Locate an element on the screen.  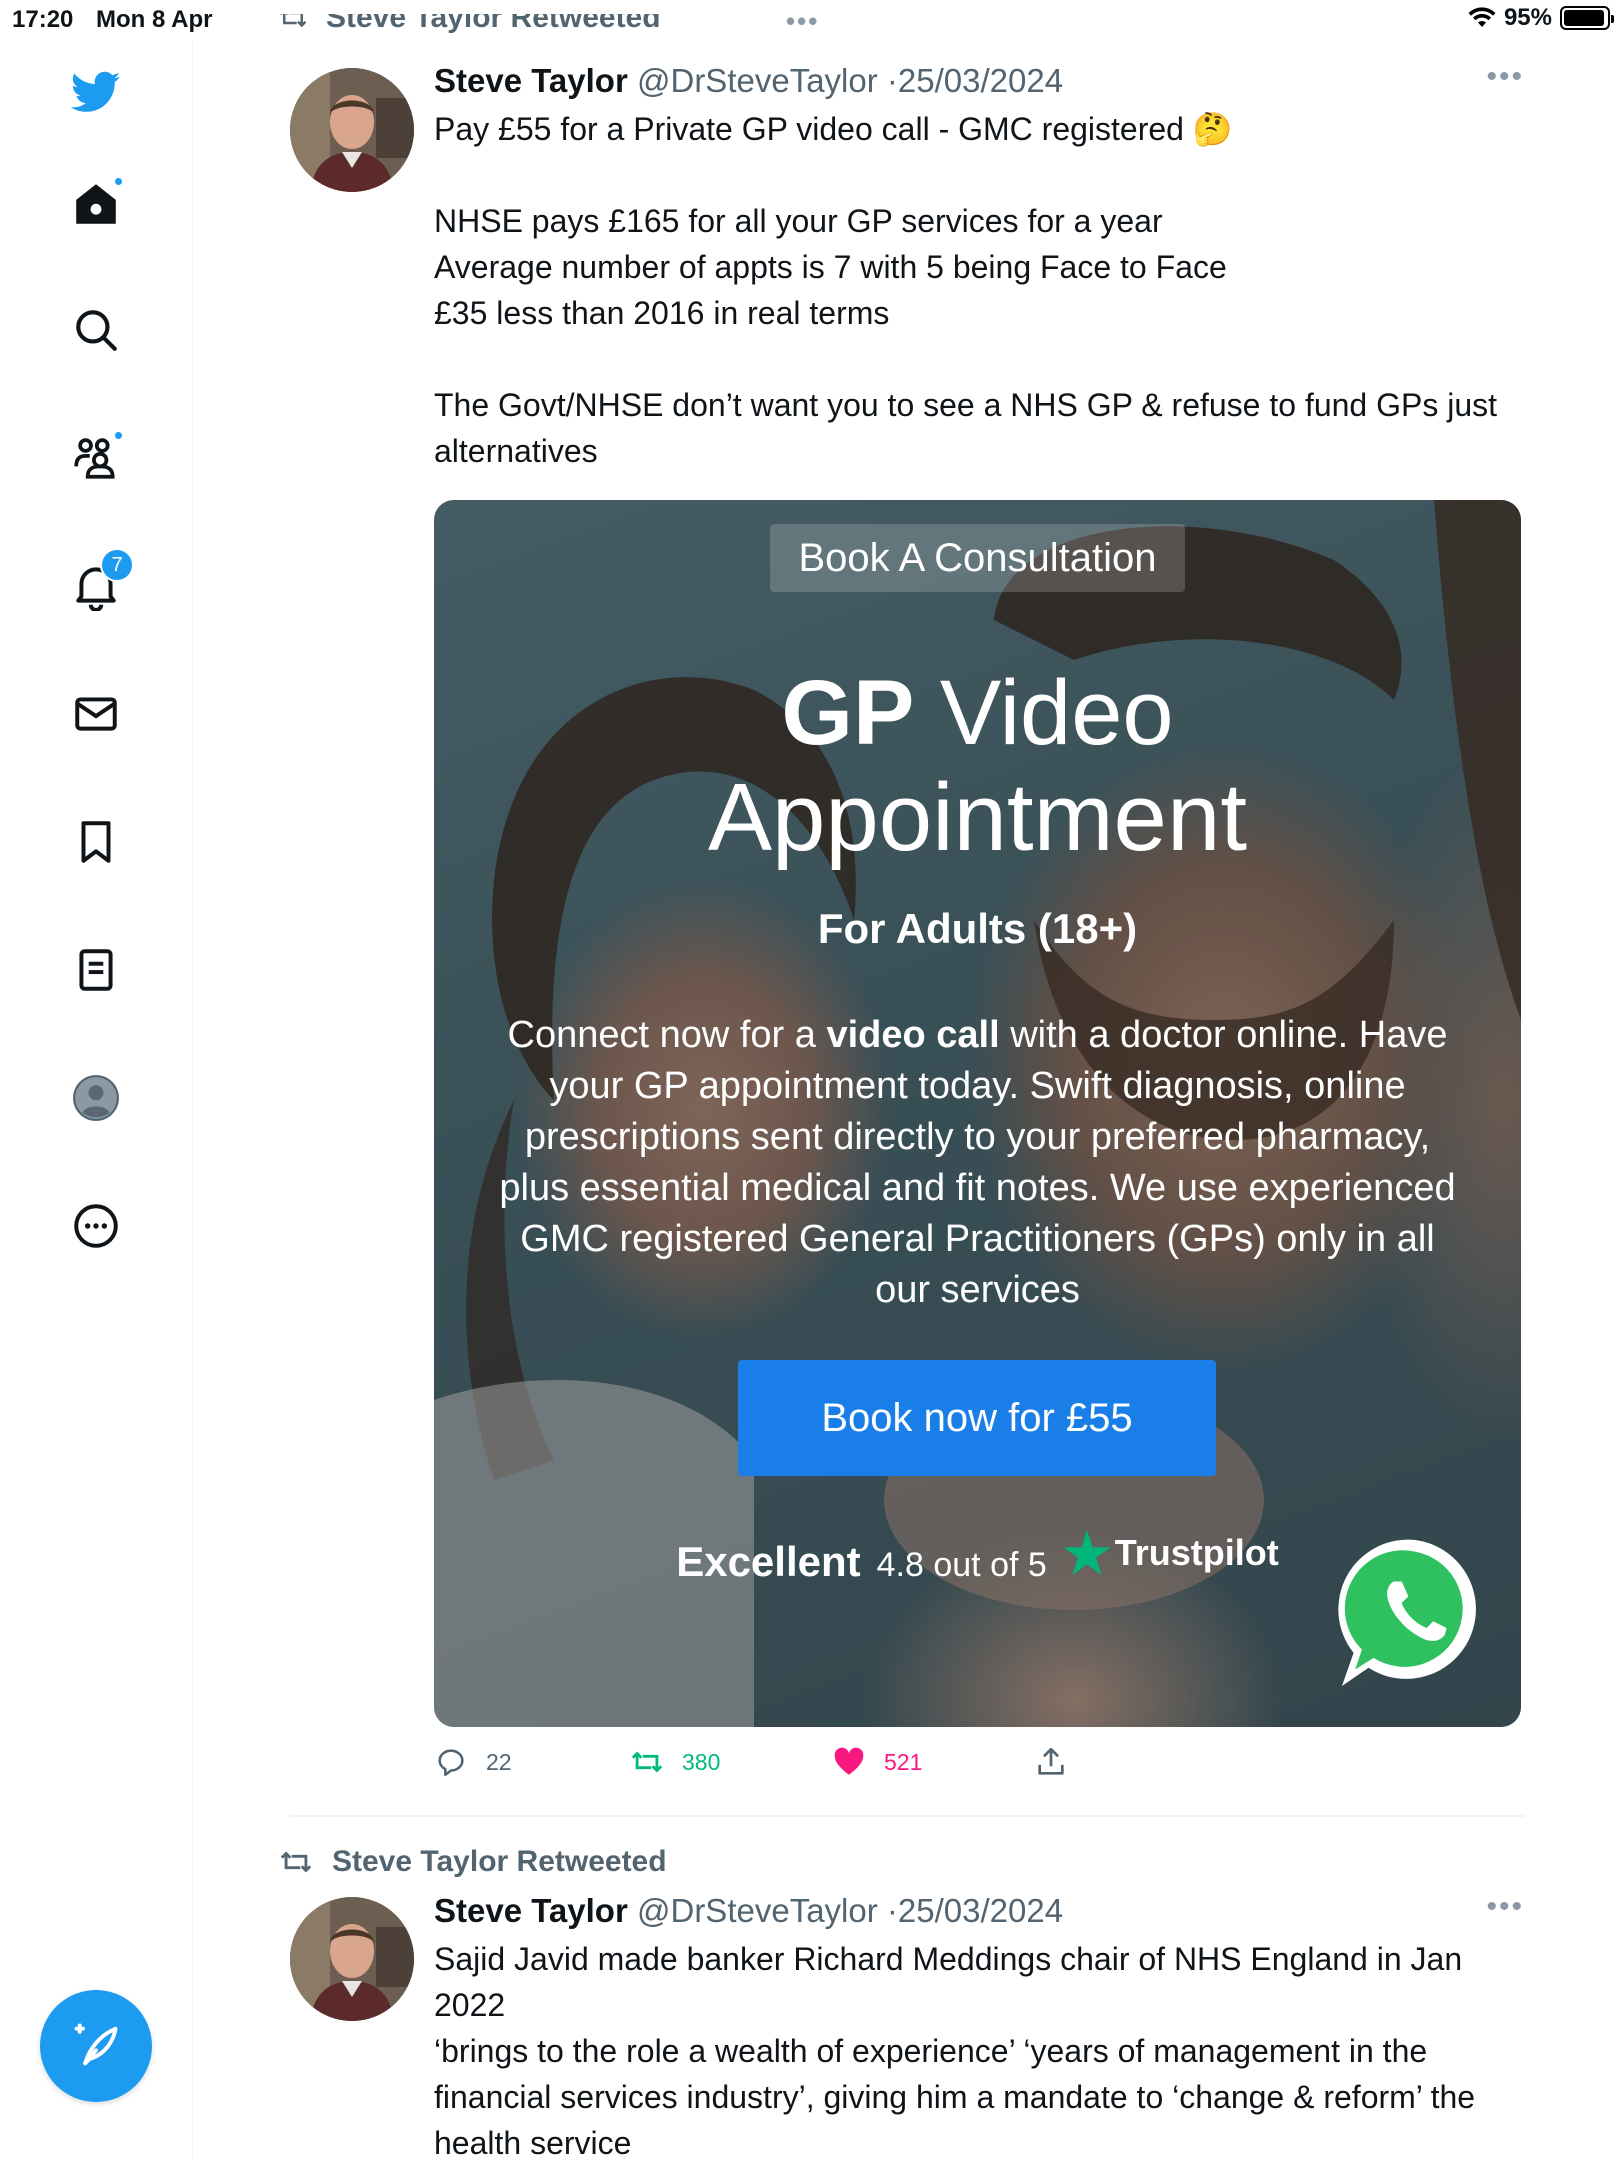
status-time: 17:20 is located at coordinates (43, 19).